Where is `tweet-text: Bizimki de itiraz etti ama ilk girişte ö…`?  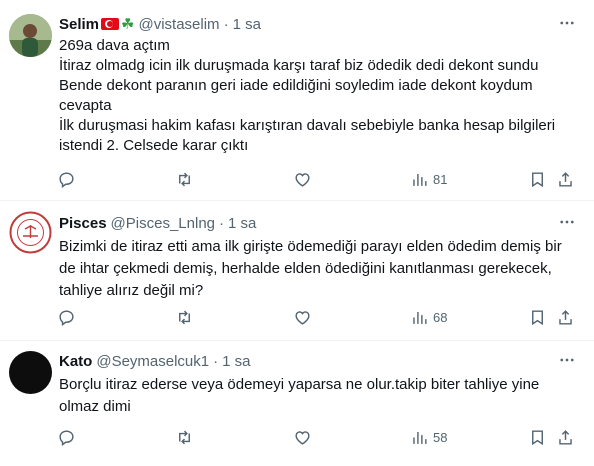 tweet-text: Bizimki de itiraz etti ama ilk girişte ö… is located at coordinates (317, 269).